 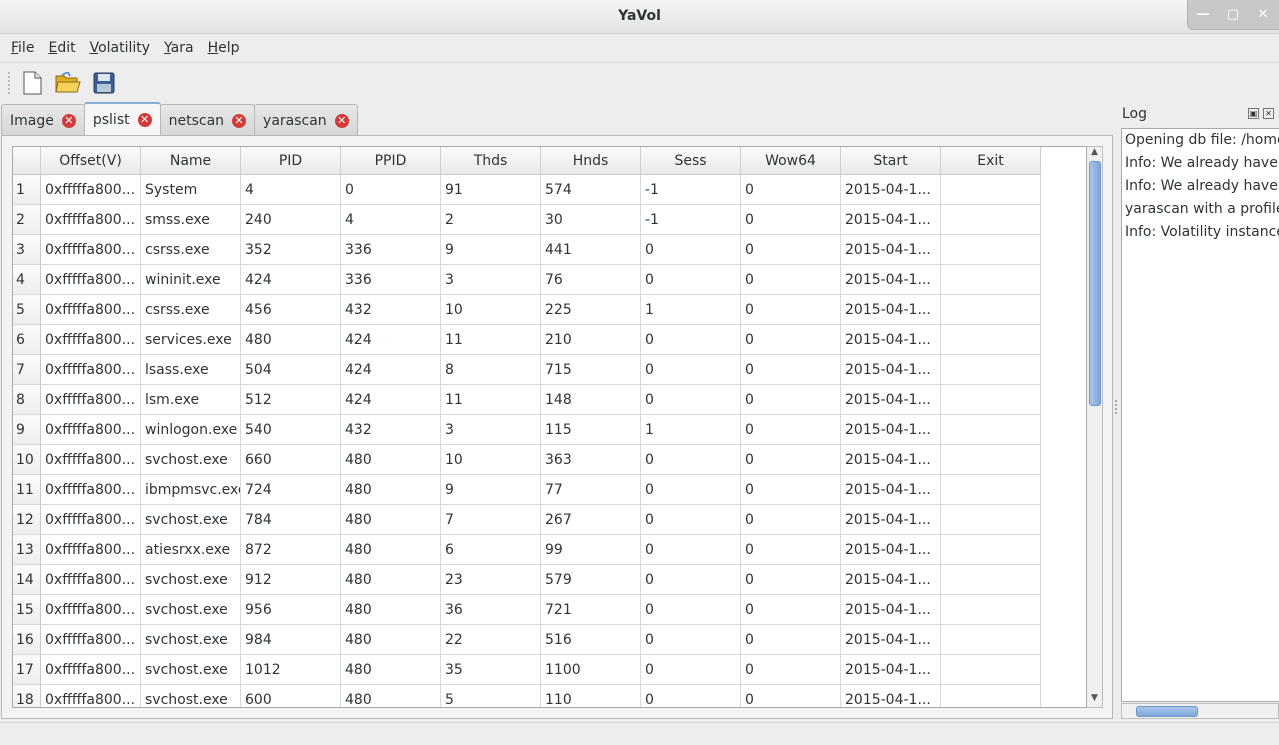 What do you see at coordinates (1233, 14) in the screenshot?
I see `maximize-icon: ▢` at bounding box center [1233, 14].